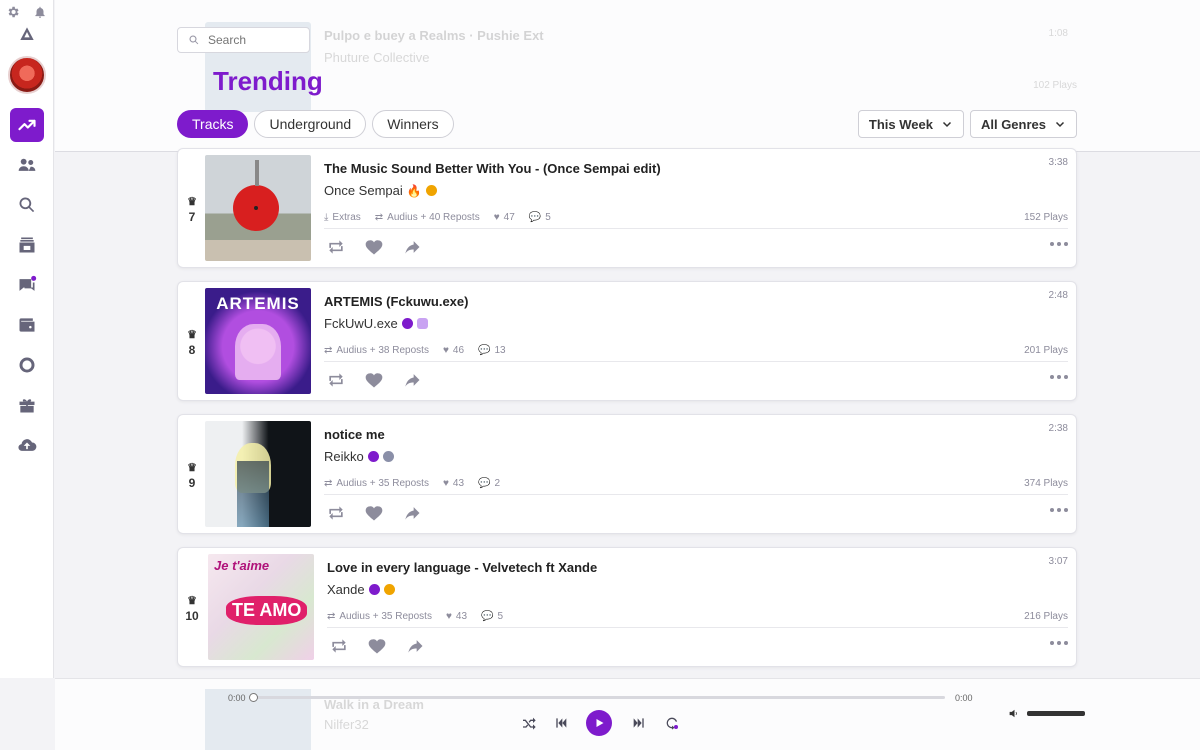  Describe the element at coordinates (910, 124) in the screenshot. I see `period-dropdown: This Week` at that location.